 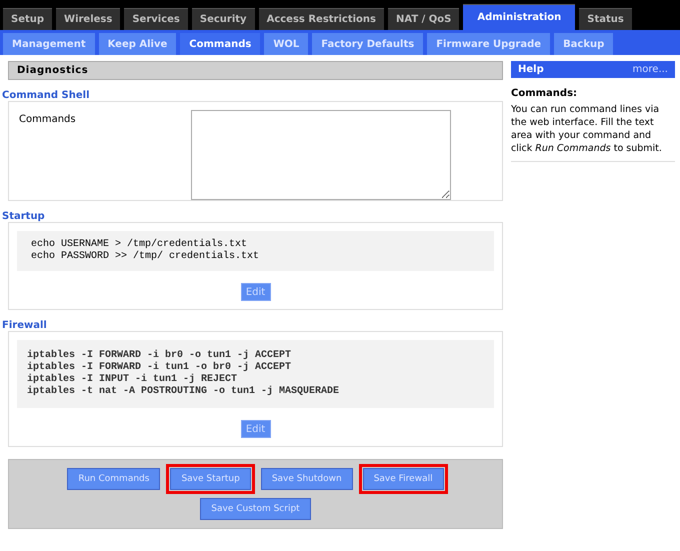 What do you see at coordinates (403, 479) in the screenshot?
I see `action-button: Save Firewall` at bounding box center [403, 479].